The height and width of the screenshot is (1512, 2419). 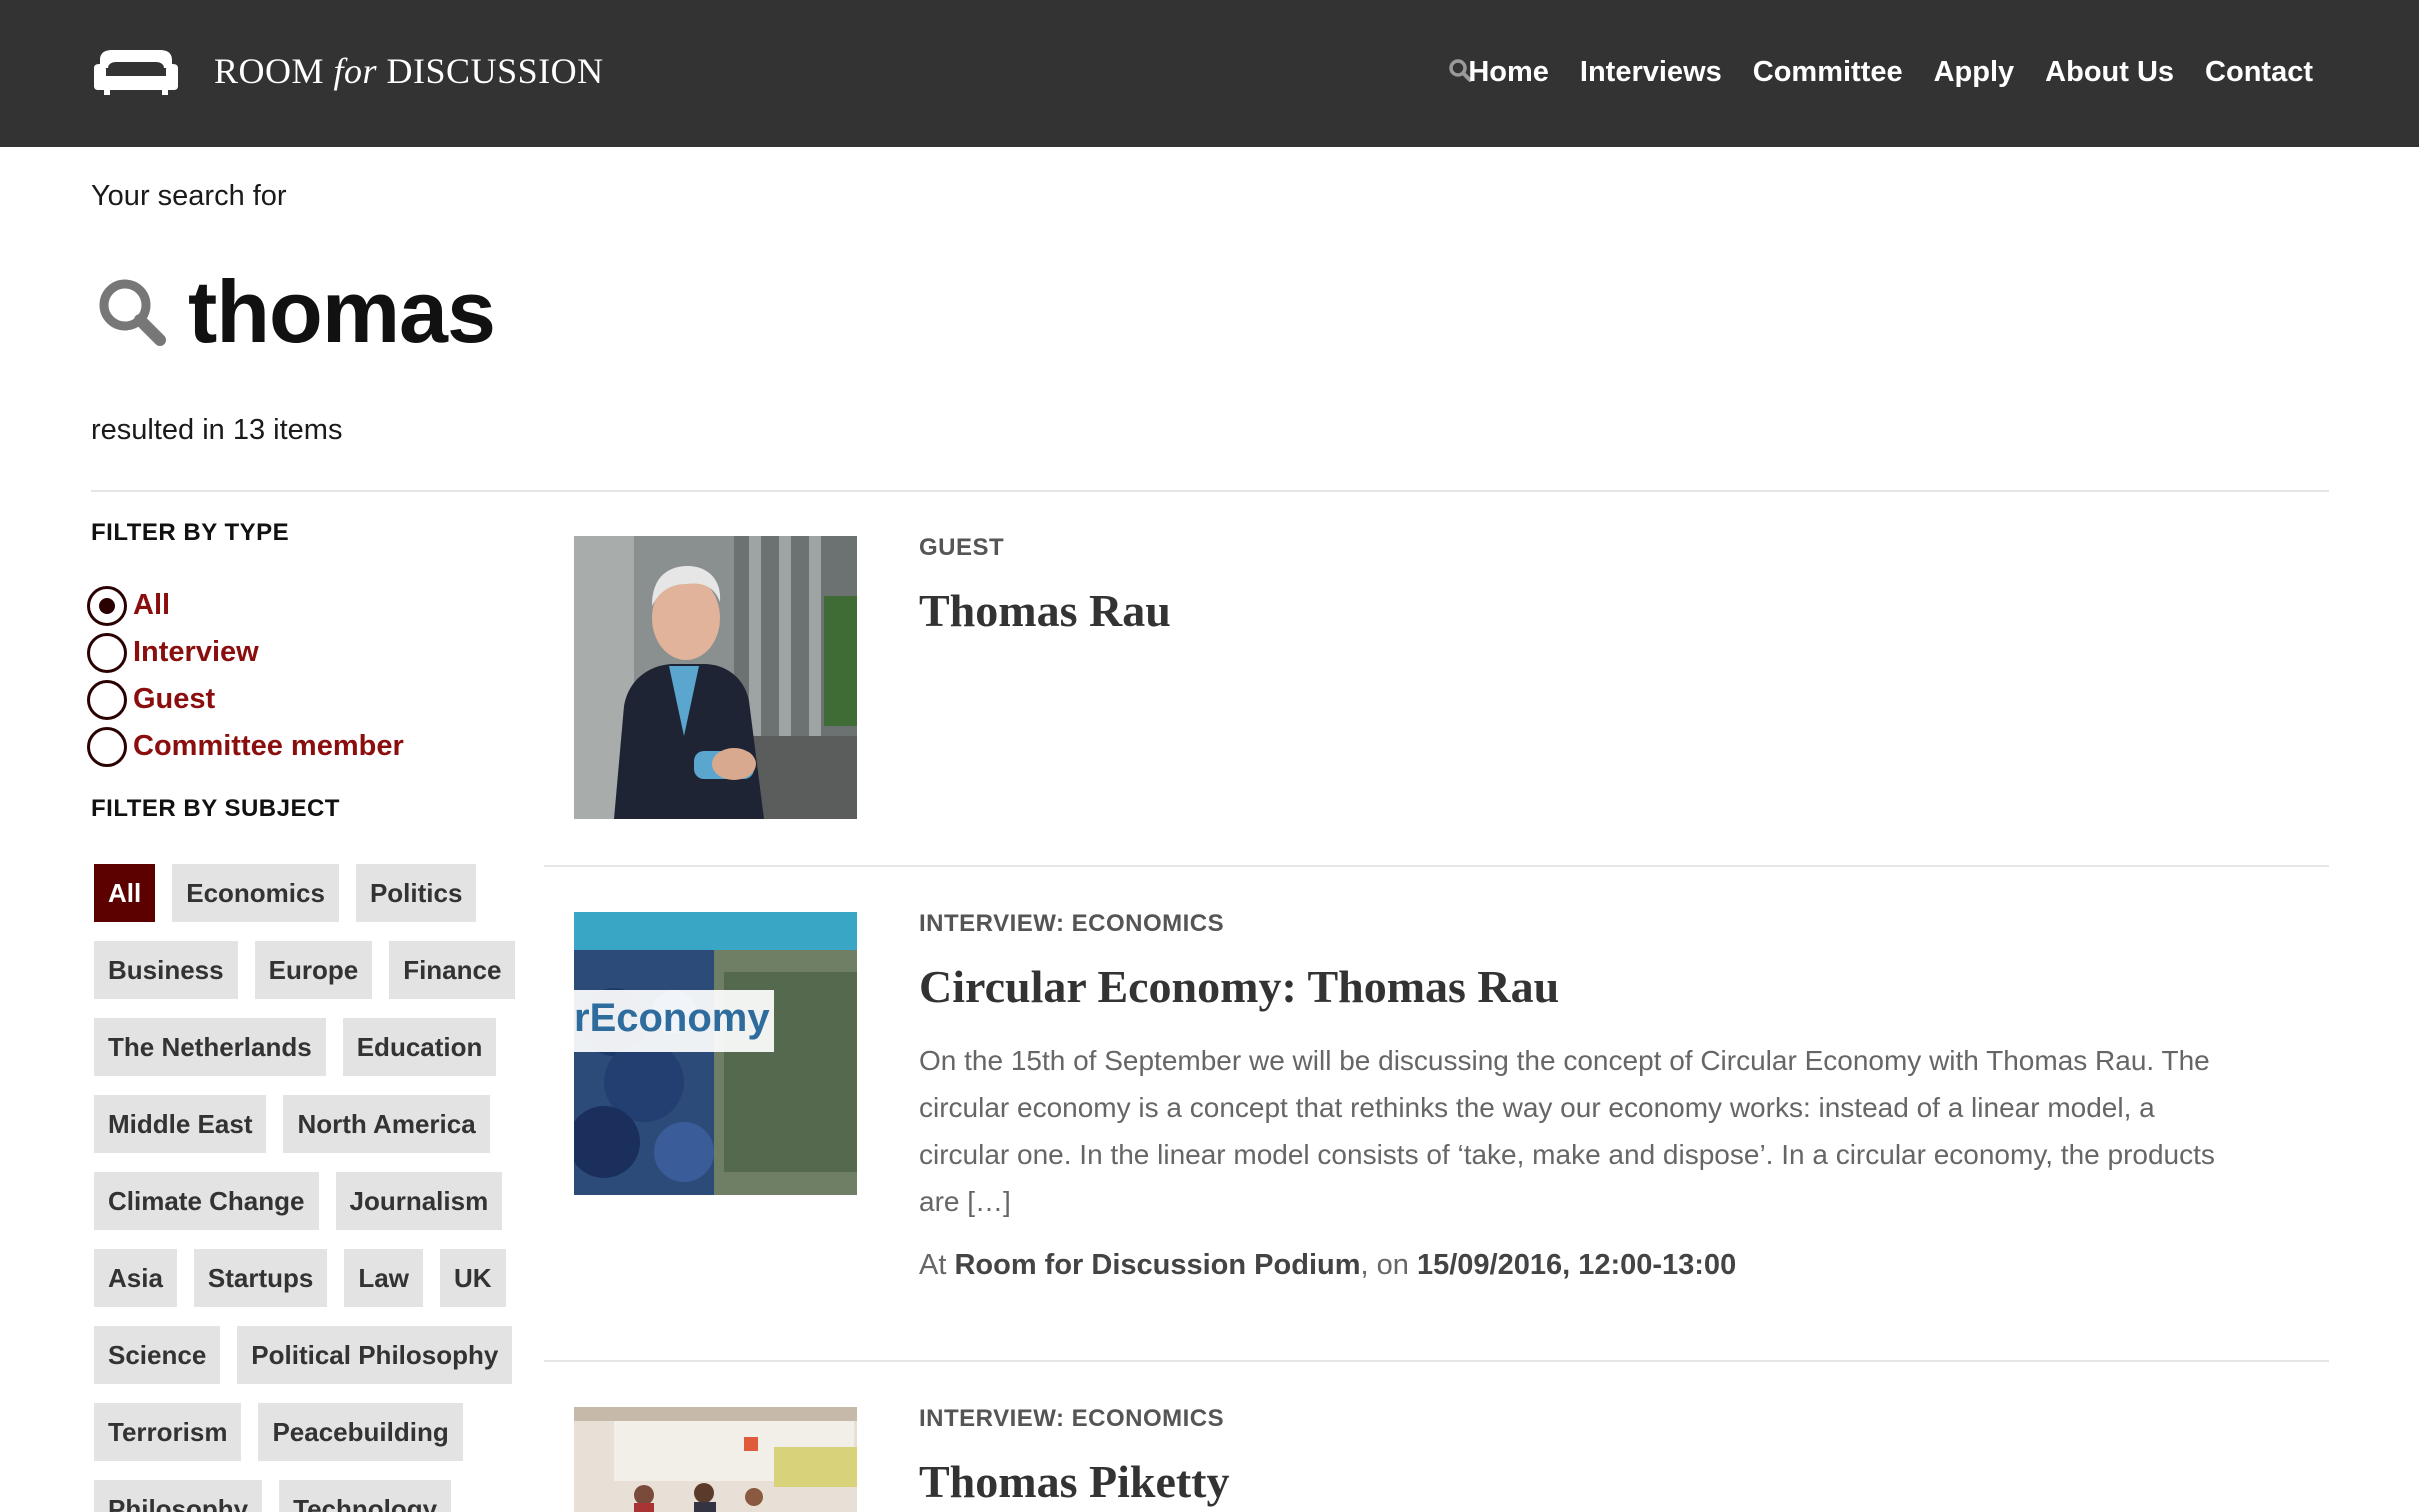 What do you see at coordinates (268, 746) in the screenshot?
I see `radio-label: Committee member` at bounding box center [268, 746].